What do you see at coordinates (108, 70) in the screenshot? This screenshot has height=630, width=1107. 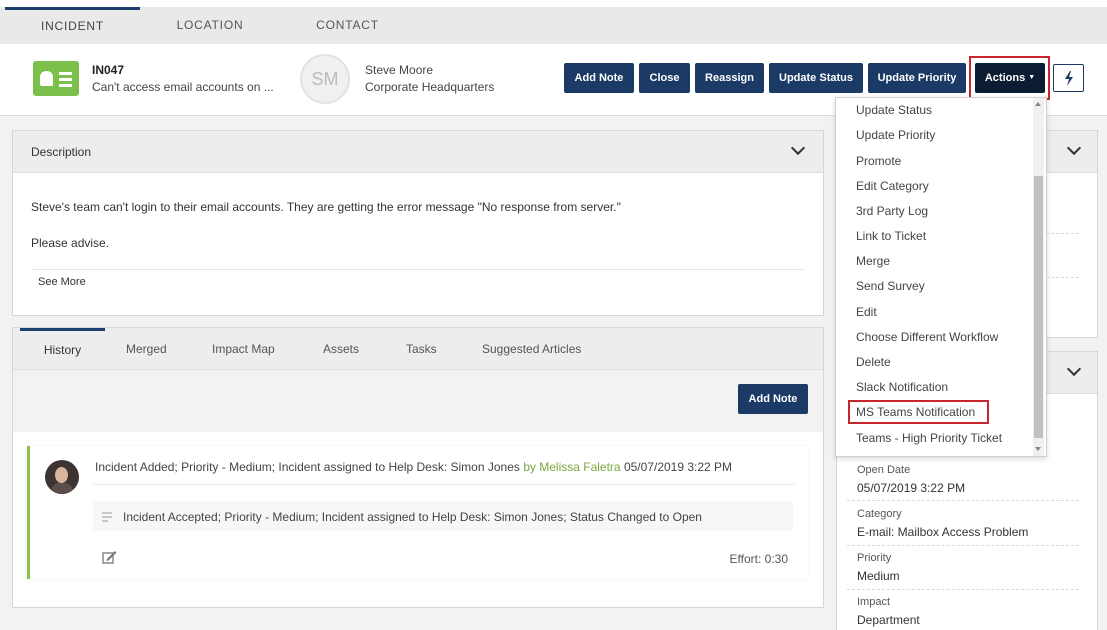 I see `incident-id: IN047` at bounding box center [108, 70].